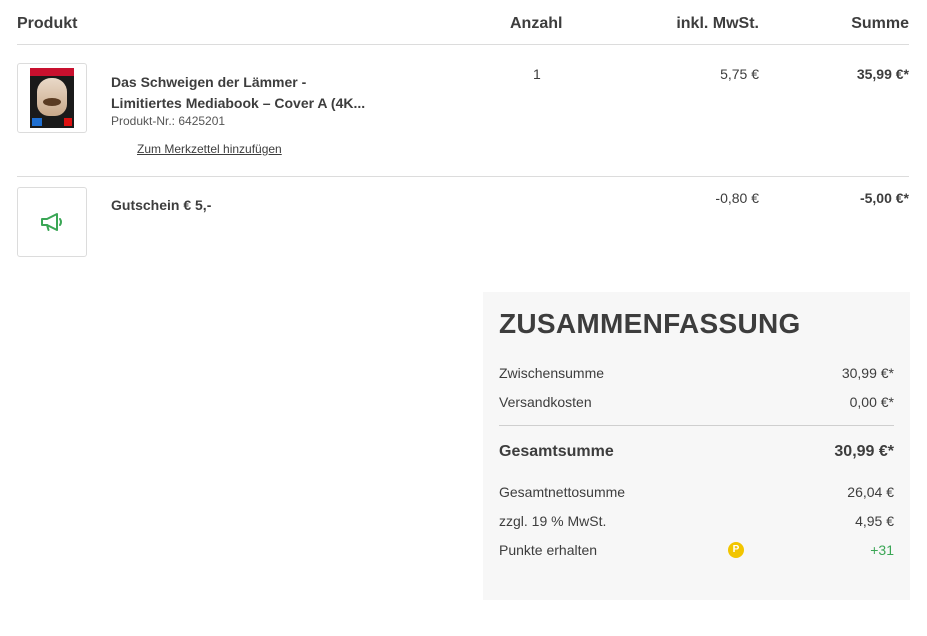  What do you see at coordinates (739, 74) in the screenshot?
I see `item-tax: 5,75 €` at bounding box center [739, 74].